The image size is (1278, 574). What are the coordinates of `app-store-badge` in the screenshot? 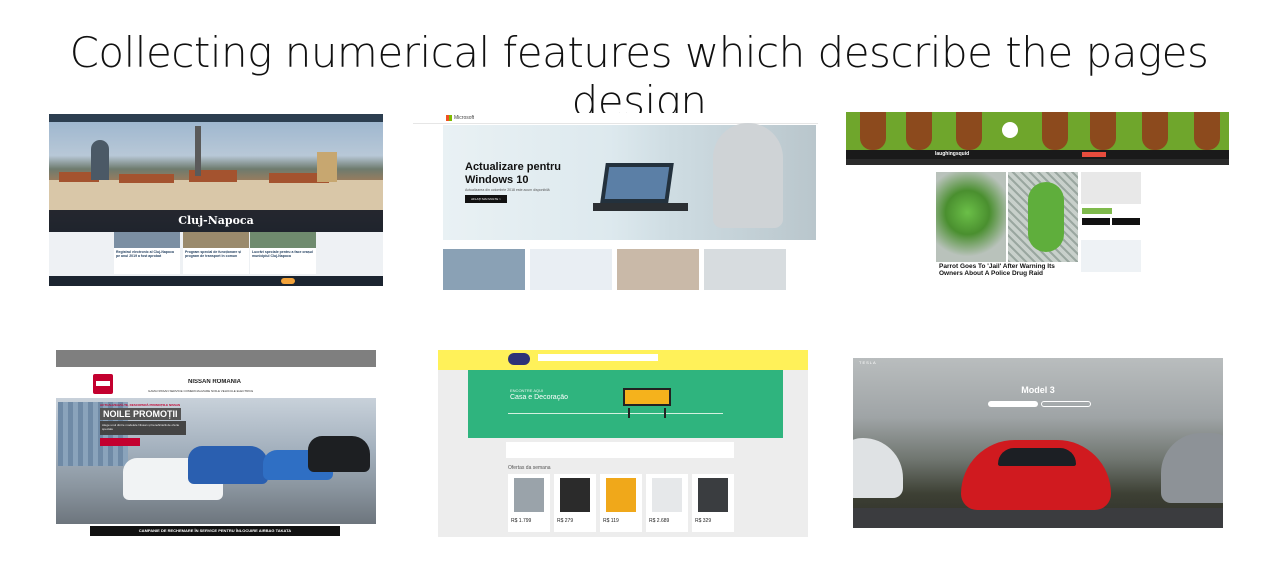 It's located at (1096, 221).